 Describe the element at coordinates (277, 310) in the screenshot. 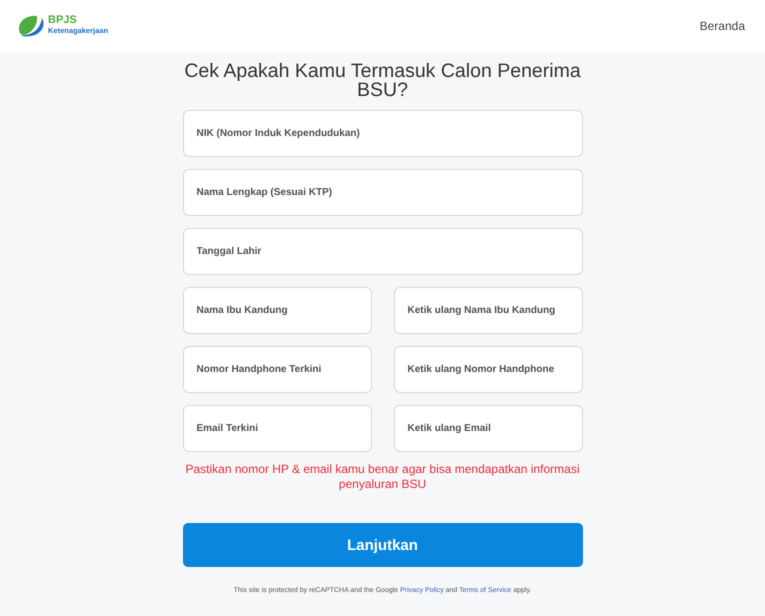

I see `input-field: Nama Ibu Kandung` at that location.